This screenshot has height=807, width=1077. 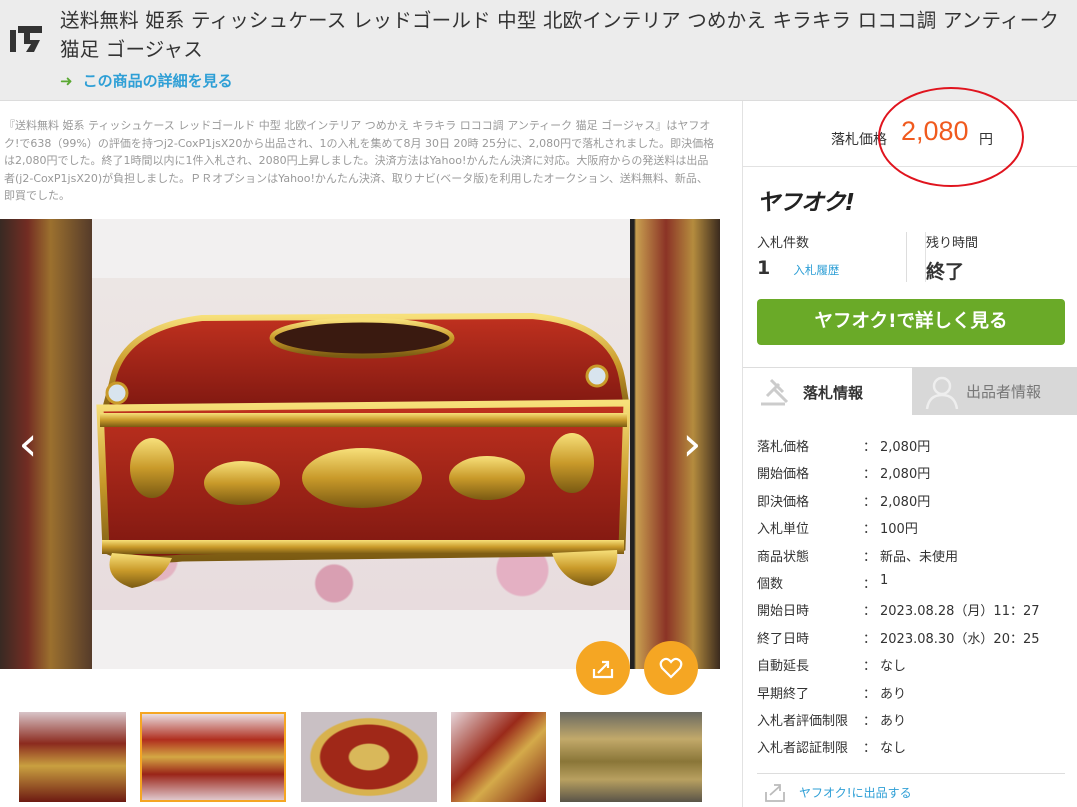 I want to click on info-key: 個数, so click(x=770, y=584).